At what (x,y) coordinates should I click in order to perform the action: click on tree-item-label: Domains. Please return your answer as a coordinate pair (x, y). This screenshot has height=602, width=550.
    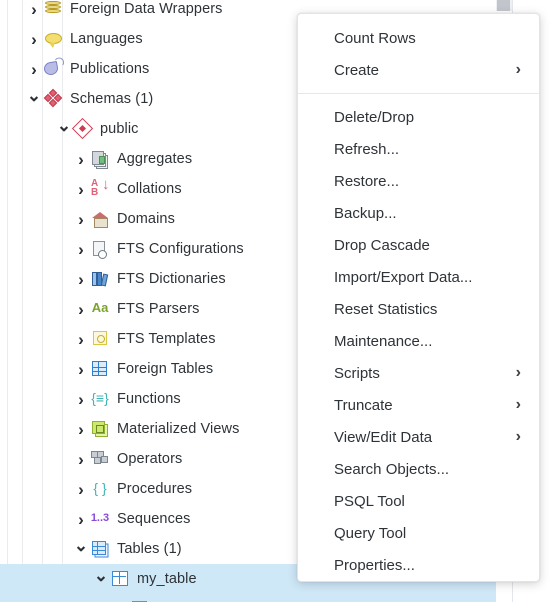
    Looking at the image, I should click on (146, 219).